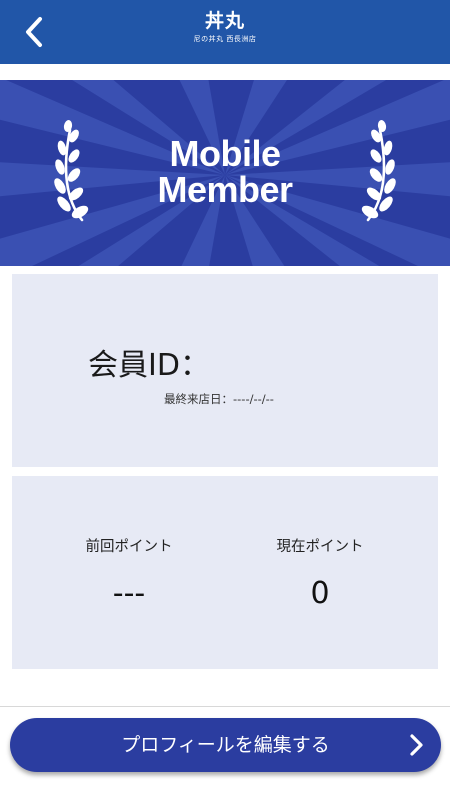  What do you see at coordinates (225, 39) in the screenshot?
I see `logo-store-name: 尼の丼丸 西長洲店` at bounding box center [225, 39].